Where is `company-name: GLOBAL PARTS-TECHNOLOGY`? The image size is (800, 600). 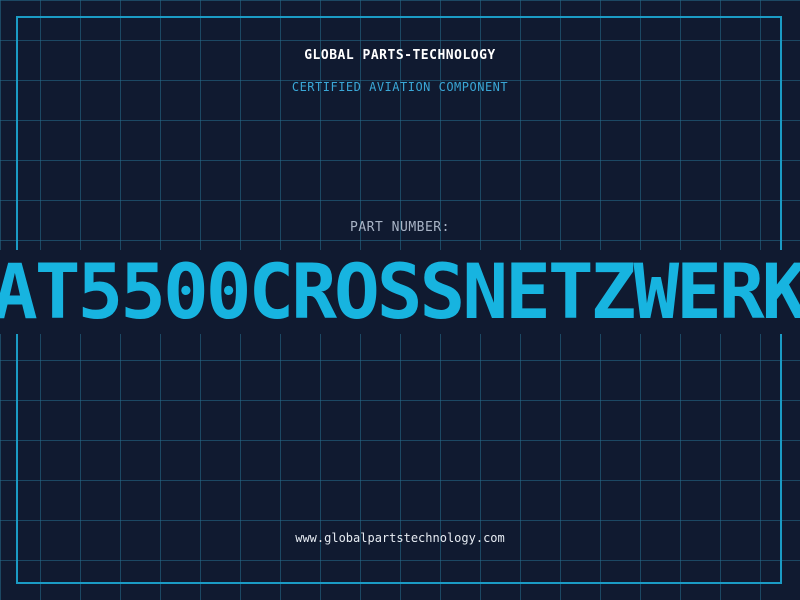
company-name: GLOBAL PARTS-TECHNOLOGY is located at coordinates (400, 55).